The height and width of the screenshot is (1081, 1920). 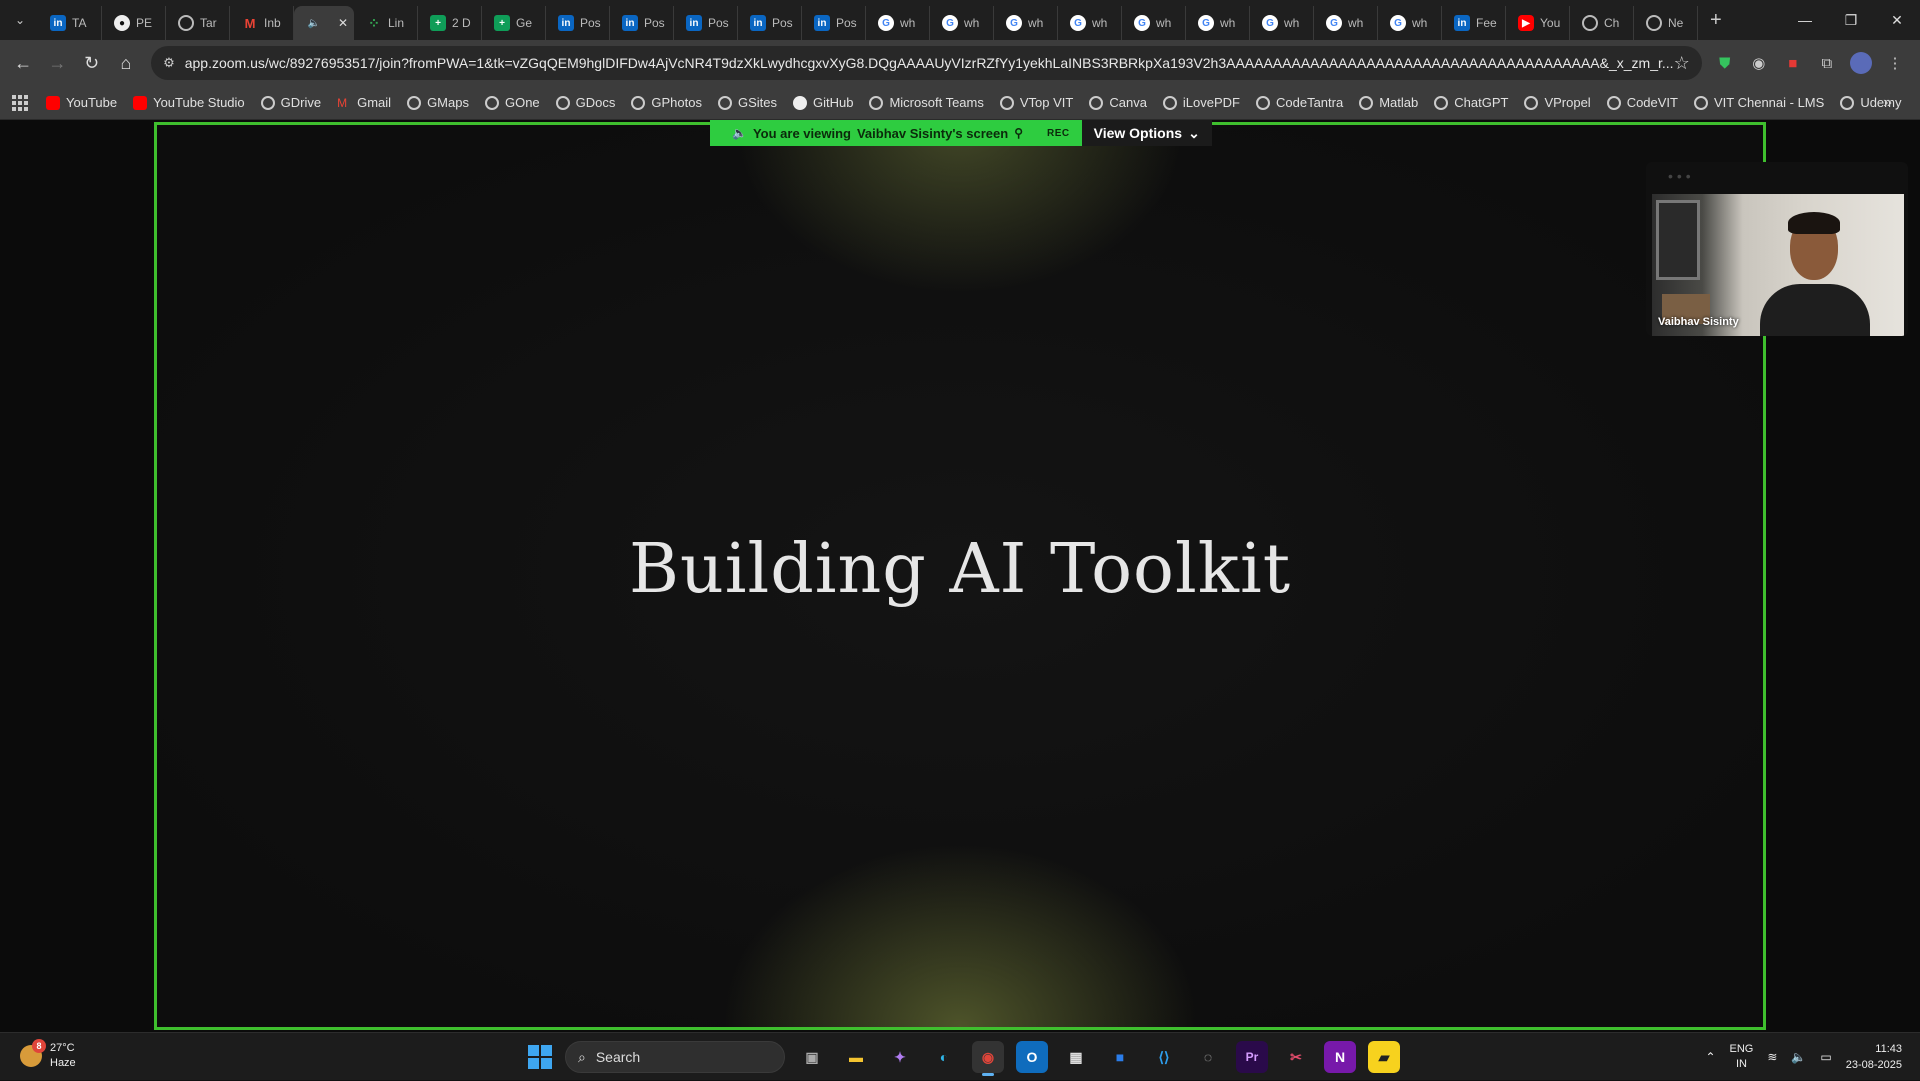 I want to click on apps-grid-icon, so click(x=20, y=102).